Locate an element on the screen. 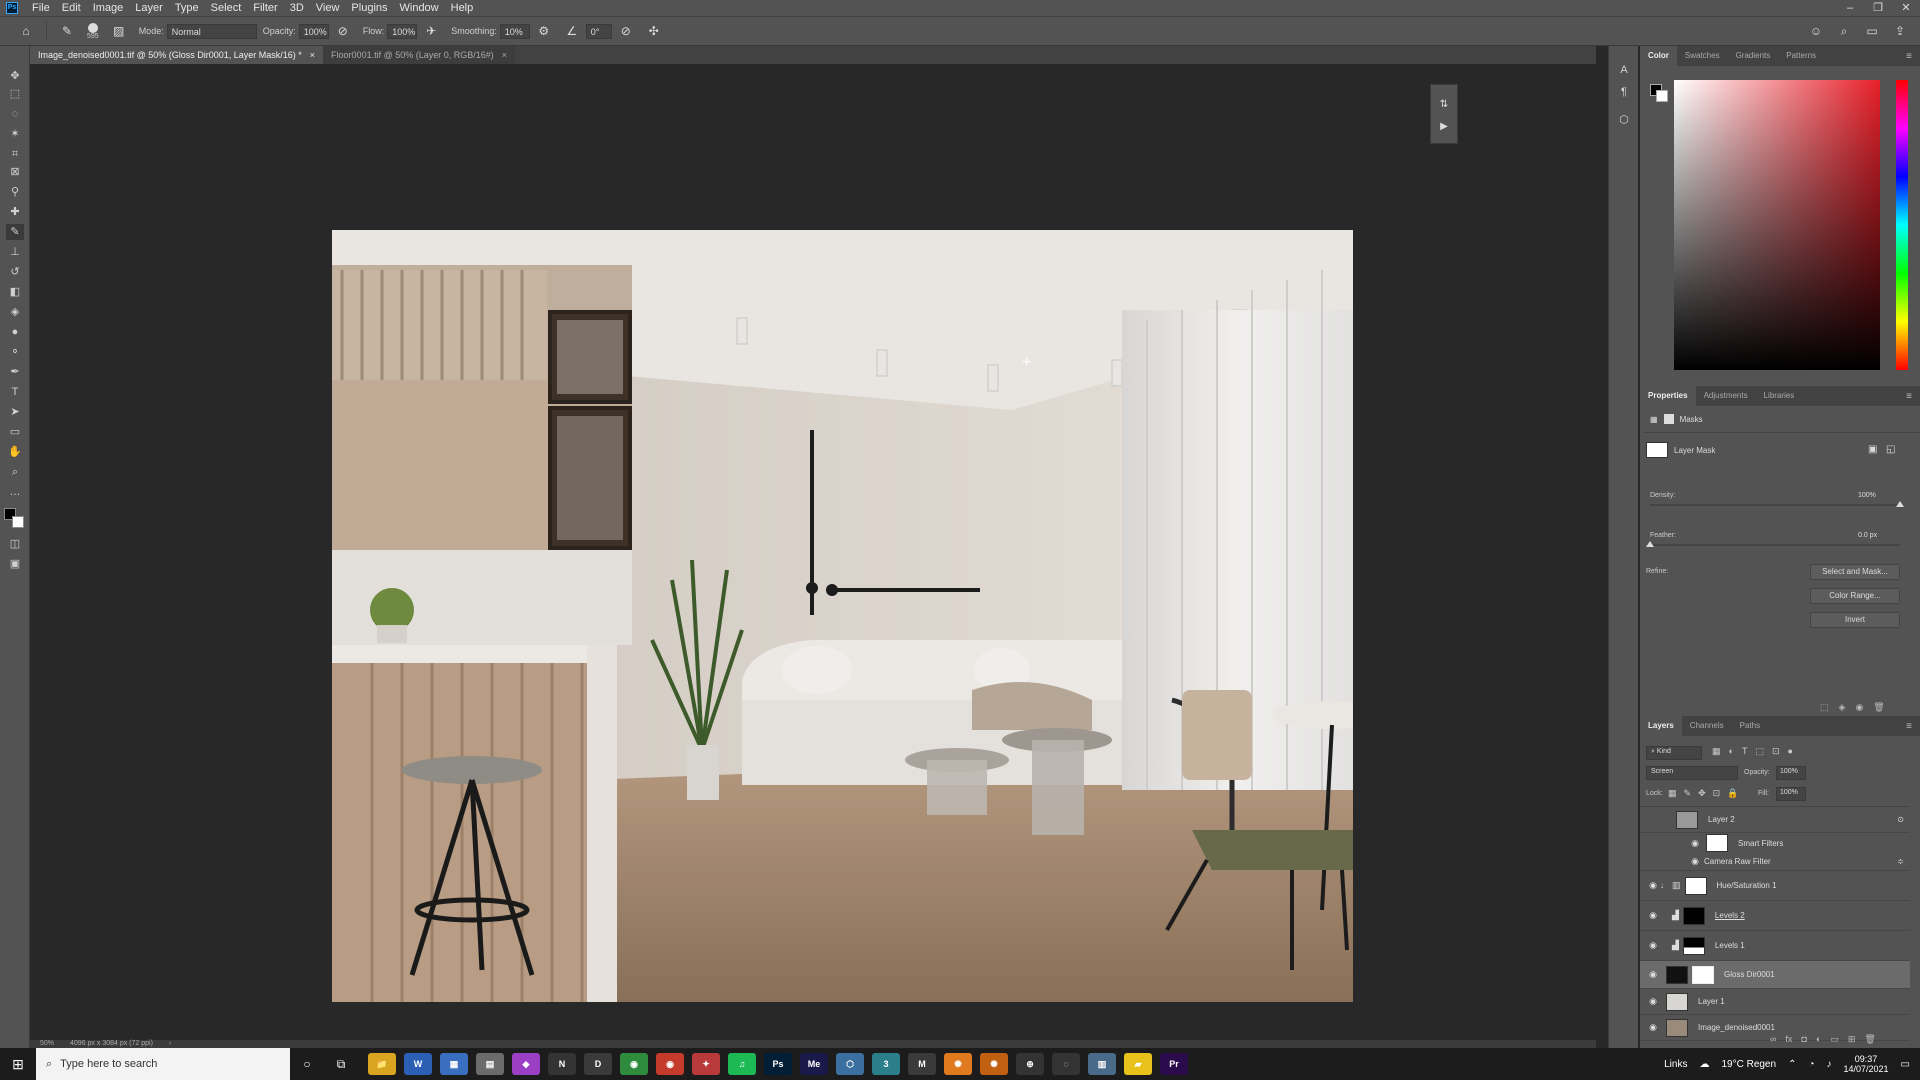 Image resolution: width=1920 pixels, height=1080 pixels. density-slider-thumb is located at coordinates (1900, 504).